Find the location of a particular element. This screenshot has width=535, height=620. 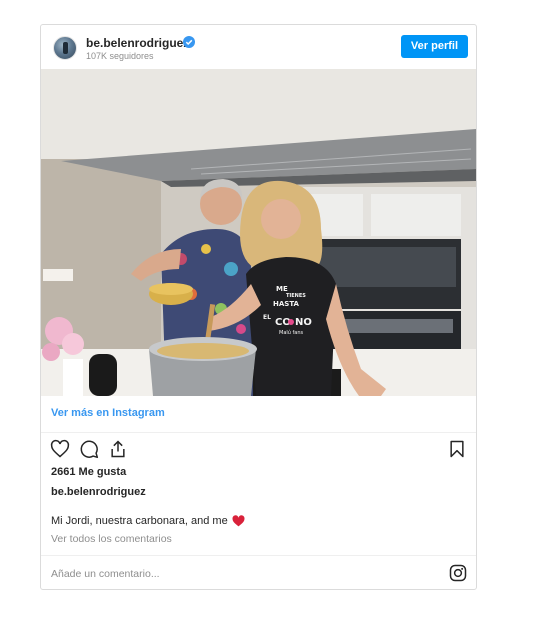

action-bar is located at coordinates (258, 447).